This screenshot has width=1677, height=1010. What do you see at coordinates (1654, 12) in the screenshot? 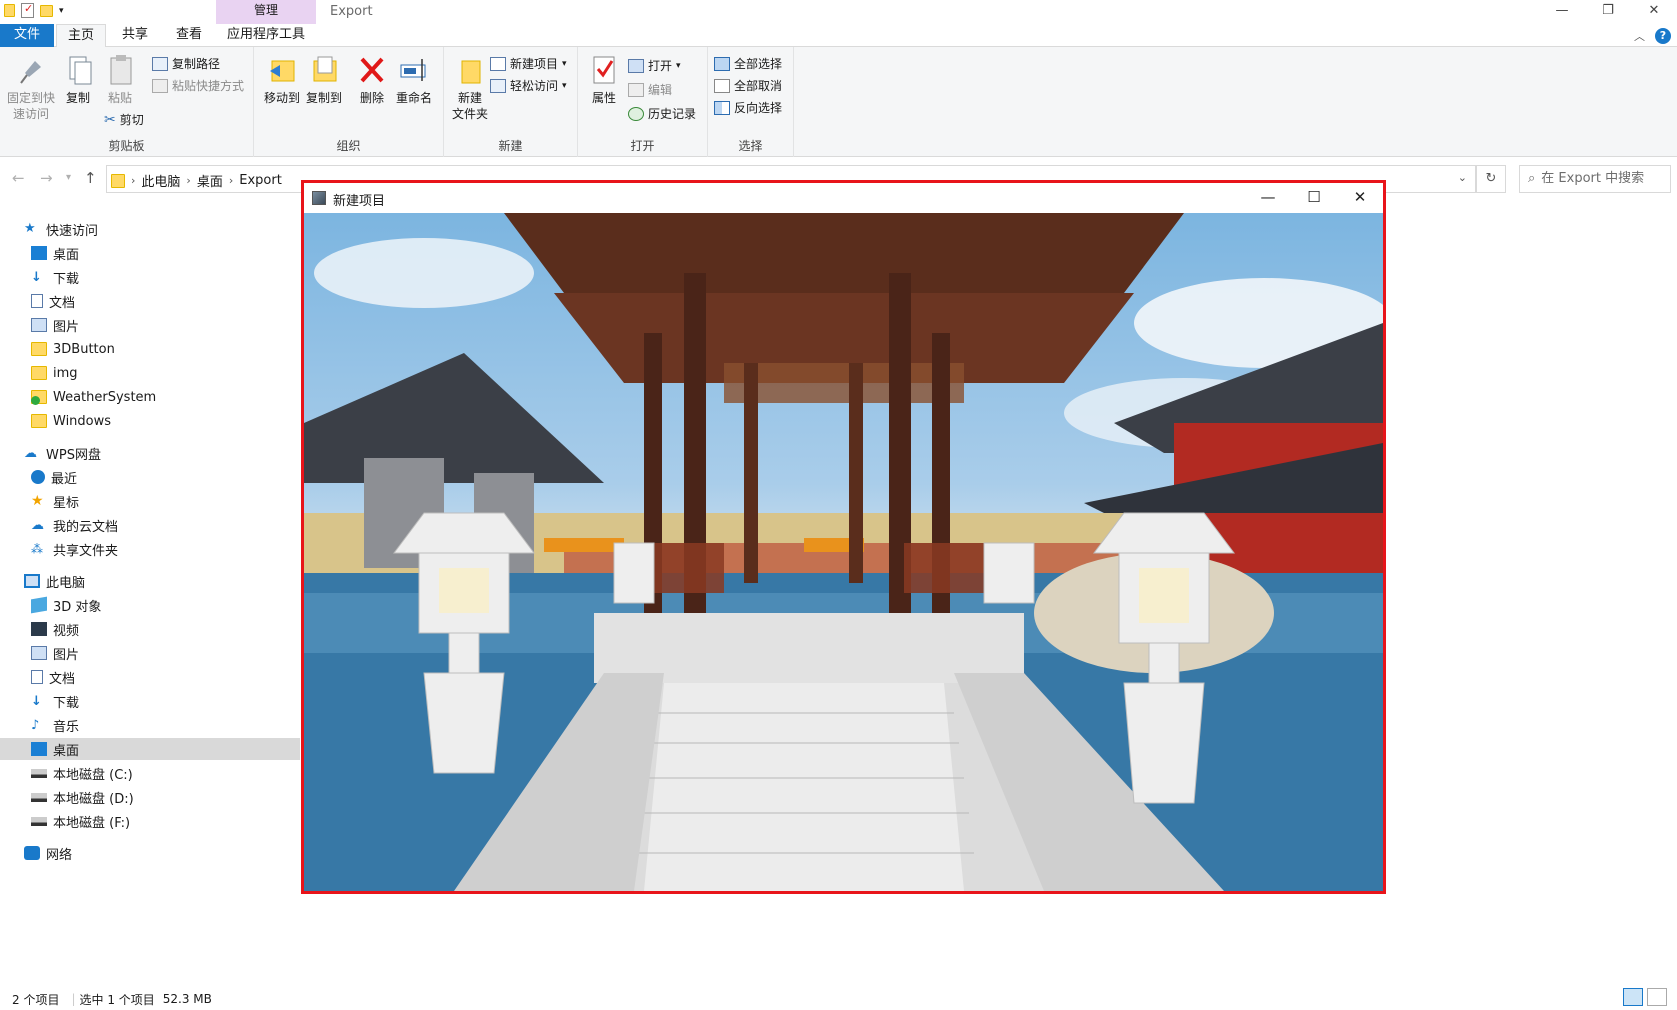
I see `close-button: ✕` at bounding box center [1654, 12].